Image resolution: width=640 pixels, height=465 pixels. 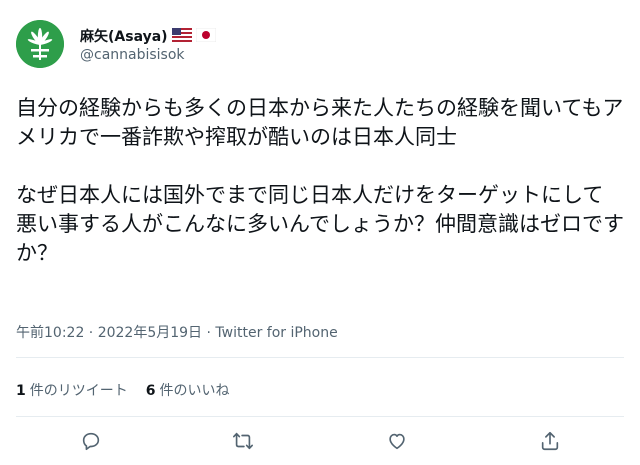 I want to click on tweet-actions, so click(x=320, y=443).